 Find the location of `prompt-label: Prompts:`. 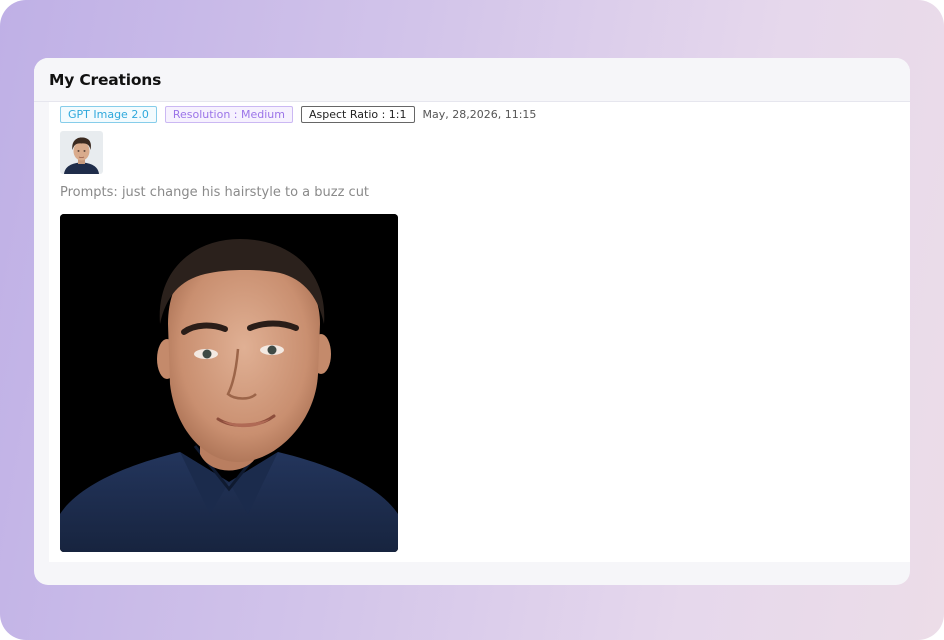

prompt-label: Prompts: is located at coordinates (89, 192).